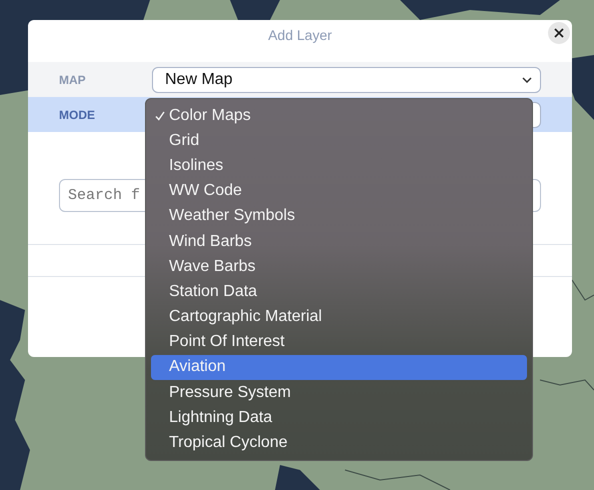  I want to click on menu-option: Point Of Interest, so click(339, 342).